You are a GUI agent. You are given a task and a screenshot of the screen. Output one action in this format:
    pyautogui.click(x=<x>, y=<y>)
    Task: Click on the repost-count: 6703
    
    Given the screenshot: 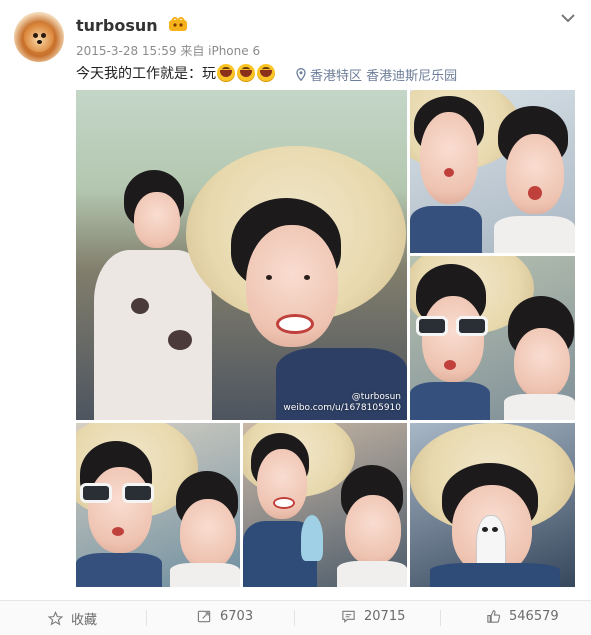 What is the action you would take?
    pyautogui.click(x=237, y=616)
    